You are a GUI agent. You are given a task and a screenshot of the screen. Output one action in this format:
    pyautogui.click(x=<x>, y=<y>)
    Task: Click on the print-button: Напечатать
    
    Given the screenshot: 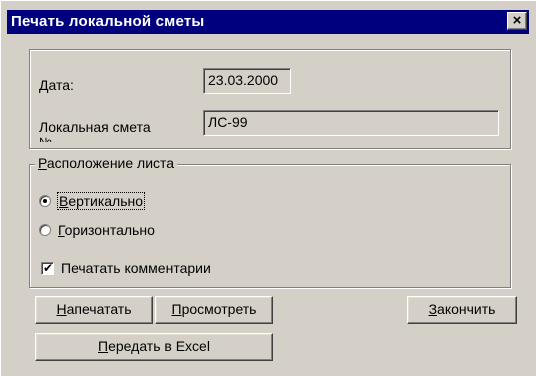 What is the action you would take?
    pyautogui.click(x=94, y=310)
    